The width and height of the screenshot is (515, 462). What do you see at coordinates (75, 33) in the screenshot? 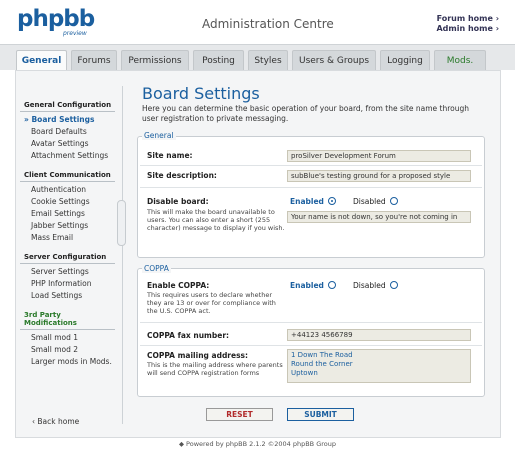
I see `logo-subtitle: preview` at bounding box center [75, 33].